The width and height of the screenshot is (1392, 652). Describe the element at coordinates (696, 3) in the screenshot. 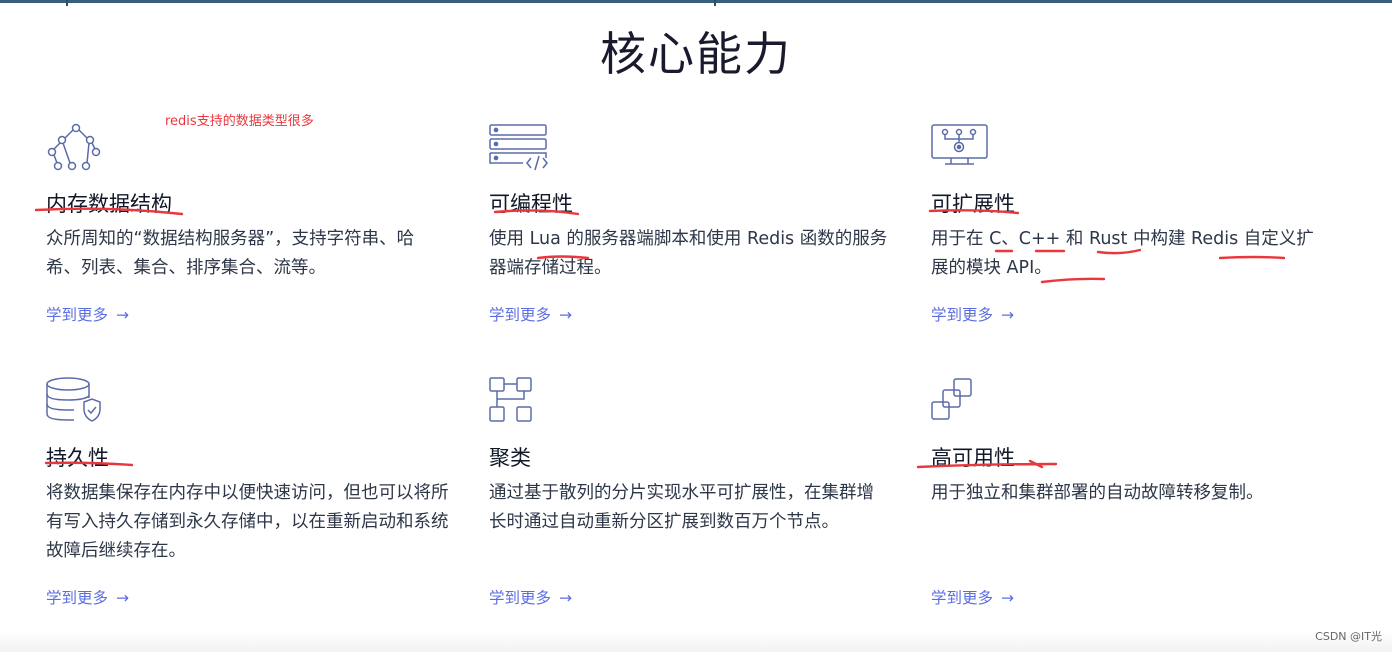

I see `top-border` at that location.